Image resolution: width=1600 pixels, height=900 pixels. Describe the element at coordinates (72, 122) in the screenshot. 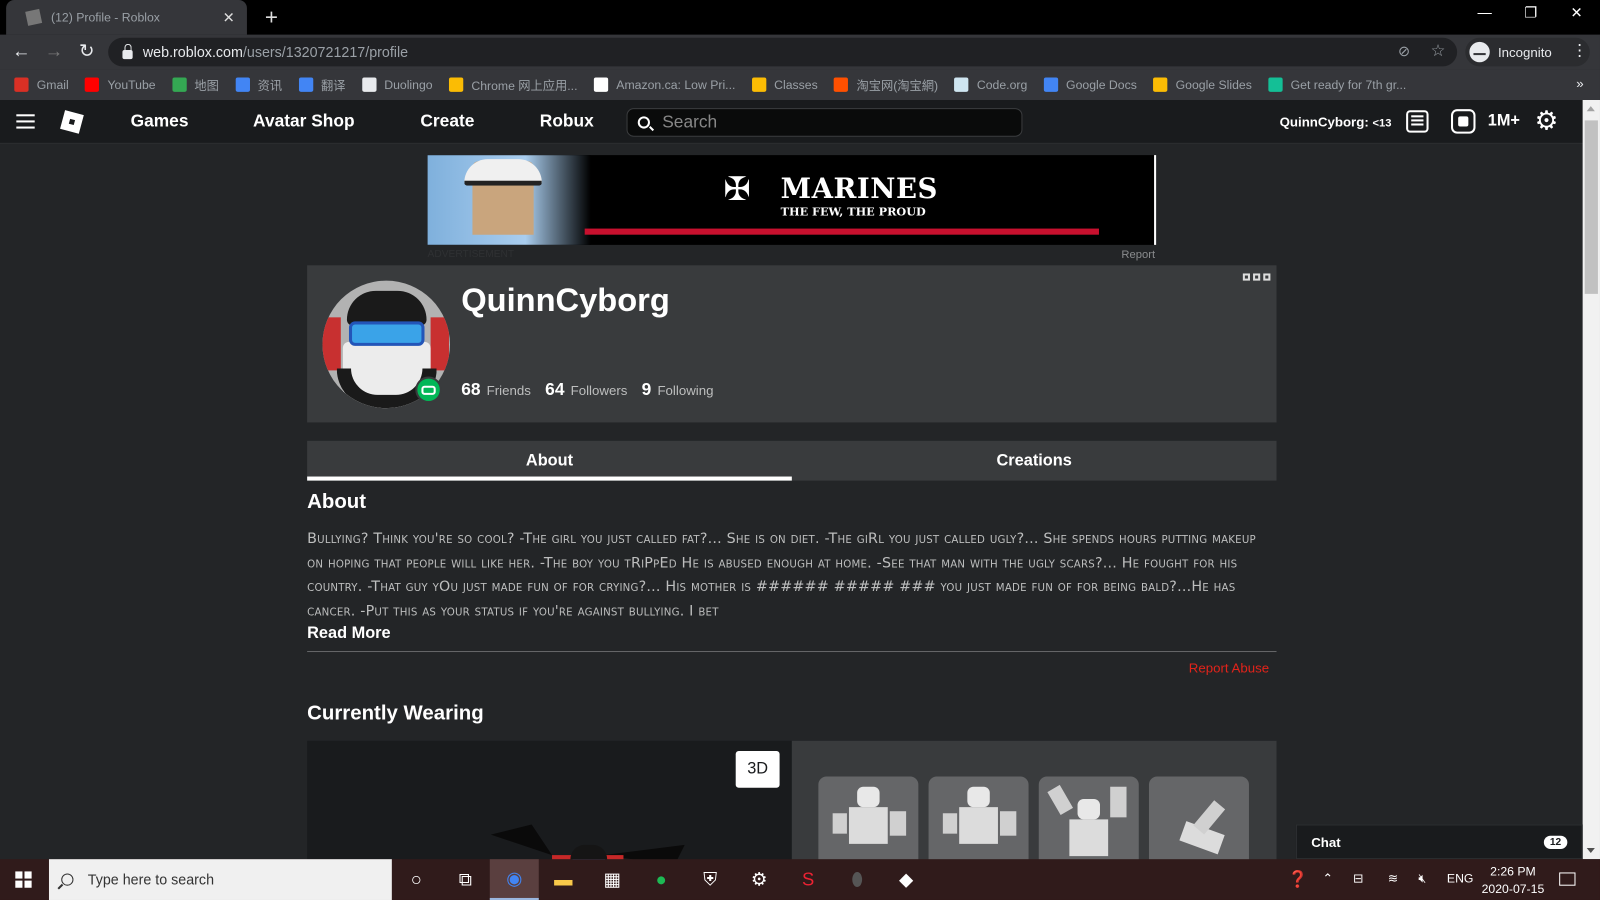

I see `roblox-logo-icon` at that location.